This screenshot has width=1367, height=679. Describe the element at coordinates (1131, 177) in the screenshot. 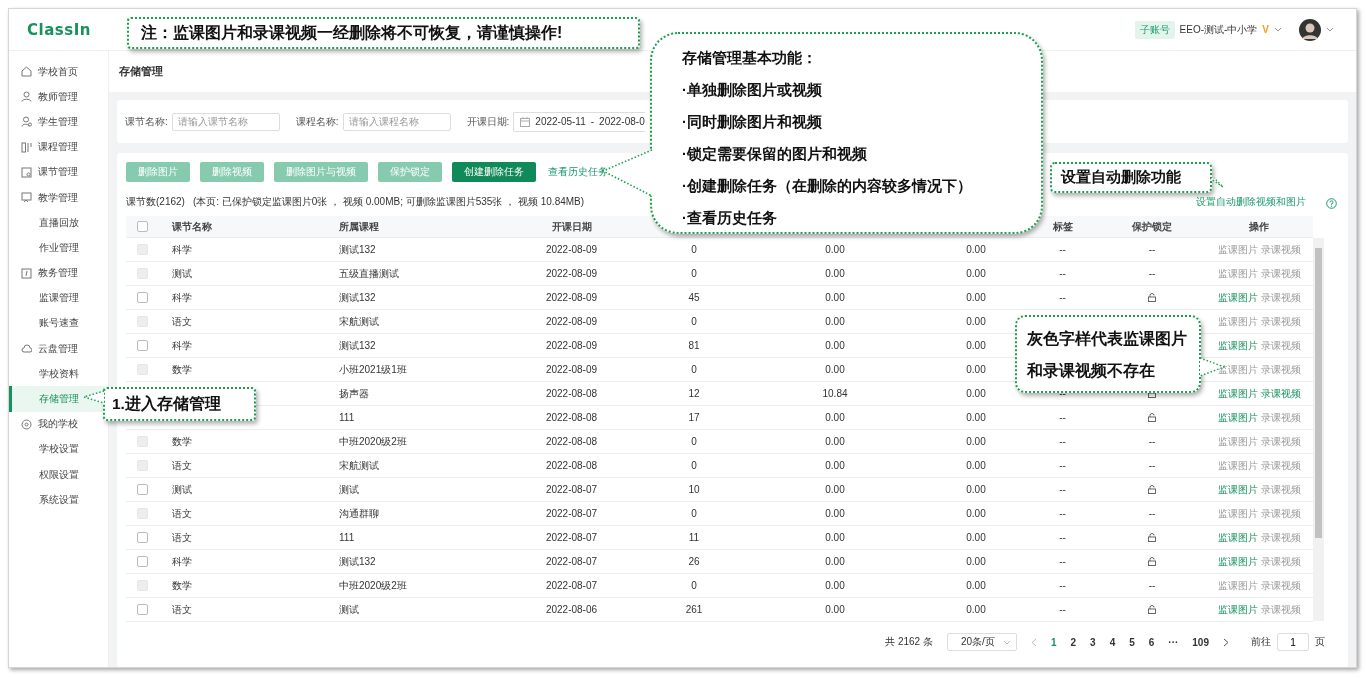

I see `callout: 设置自动删除功能` at that location.